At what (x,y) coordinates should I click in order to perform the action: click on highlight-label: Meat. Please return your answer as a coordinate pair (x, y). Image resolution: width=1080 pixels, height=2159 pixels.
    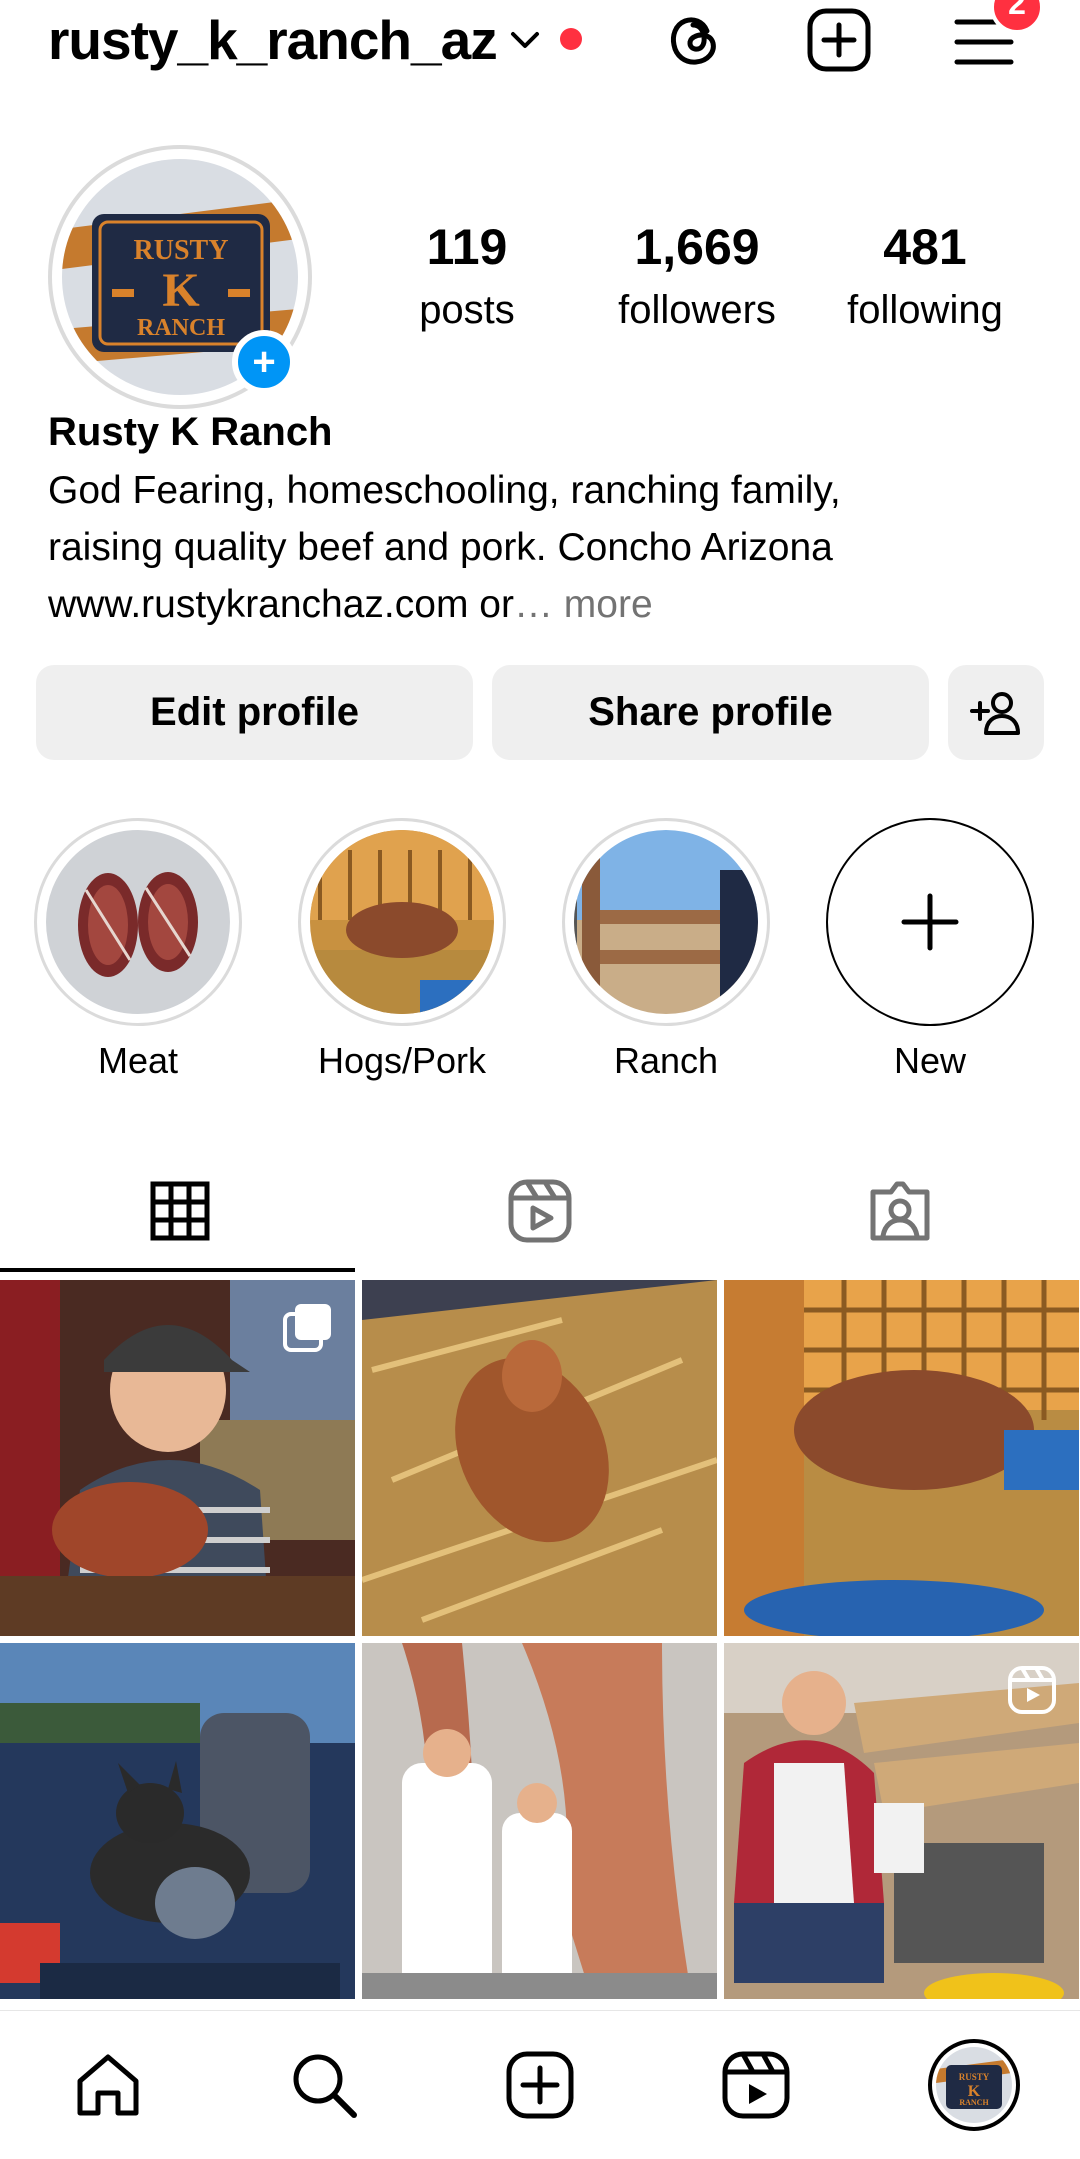
    Looking at the image, I should click on (138, 1060).